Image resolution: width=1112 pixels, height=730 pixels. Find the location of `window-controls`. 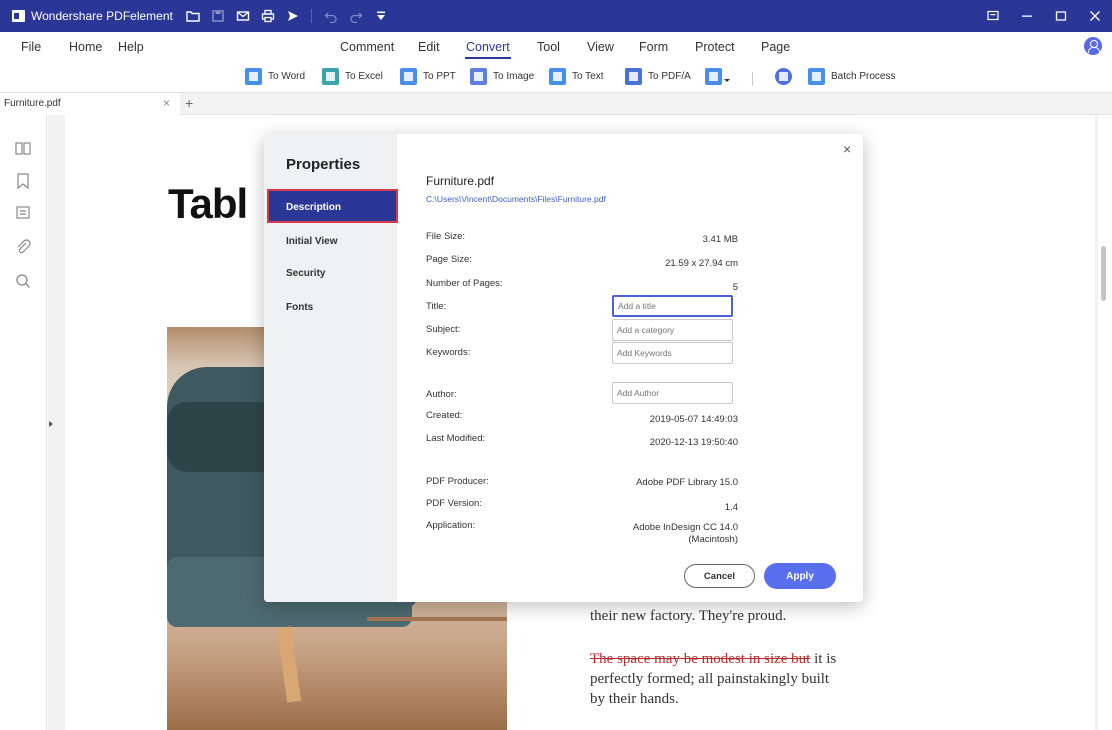

window-controls is located at coordinates (1044, 16).